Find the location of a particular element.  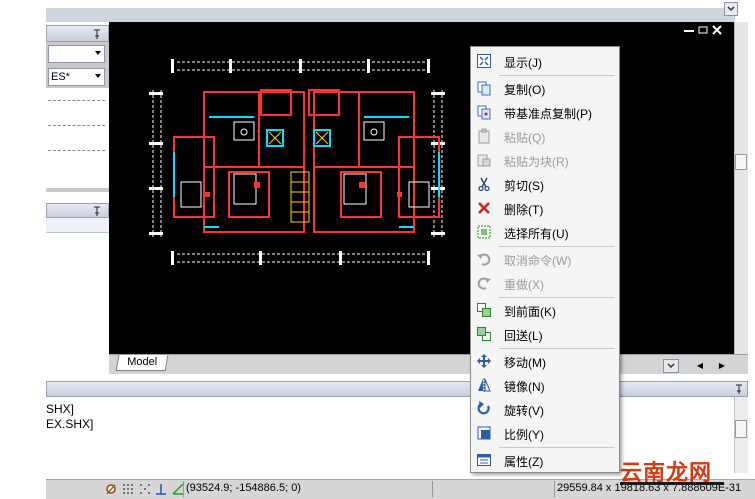

menu-item-paste: 粘贴(Q) is located at coordinates (545, 136).